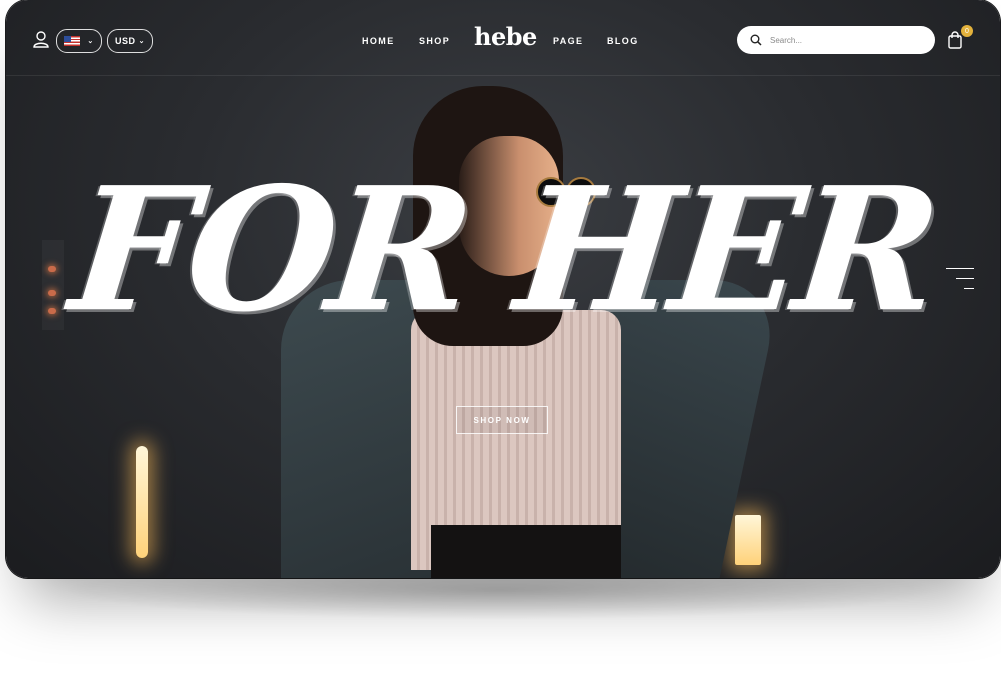  I want to click on user-icon, so click(41, 39).